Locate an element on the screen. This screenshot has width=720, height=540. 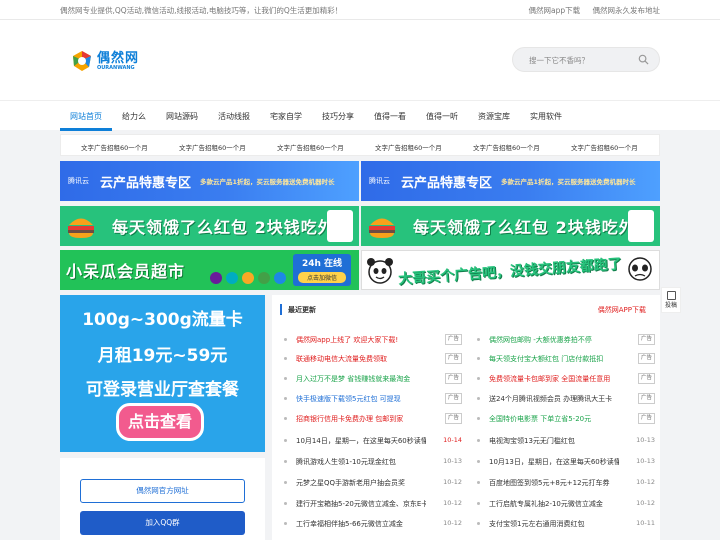
list-item: 偶然网app上线了 欢迎大家下载! 广告 is located at coordinates (373, 340).